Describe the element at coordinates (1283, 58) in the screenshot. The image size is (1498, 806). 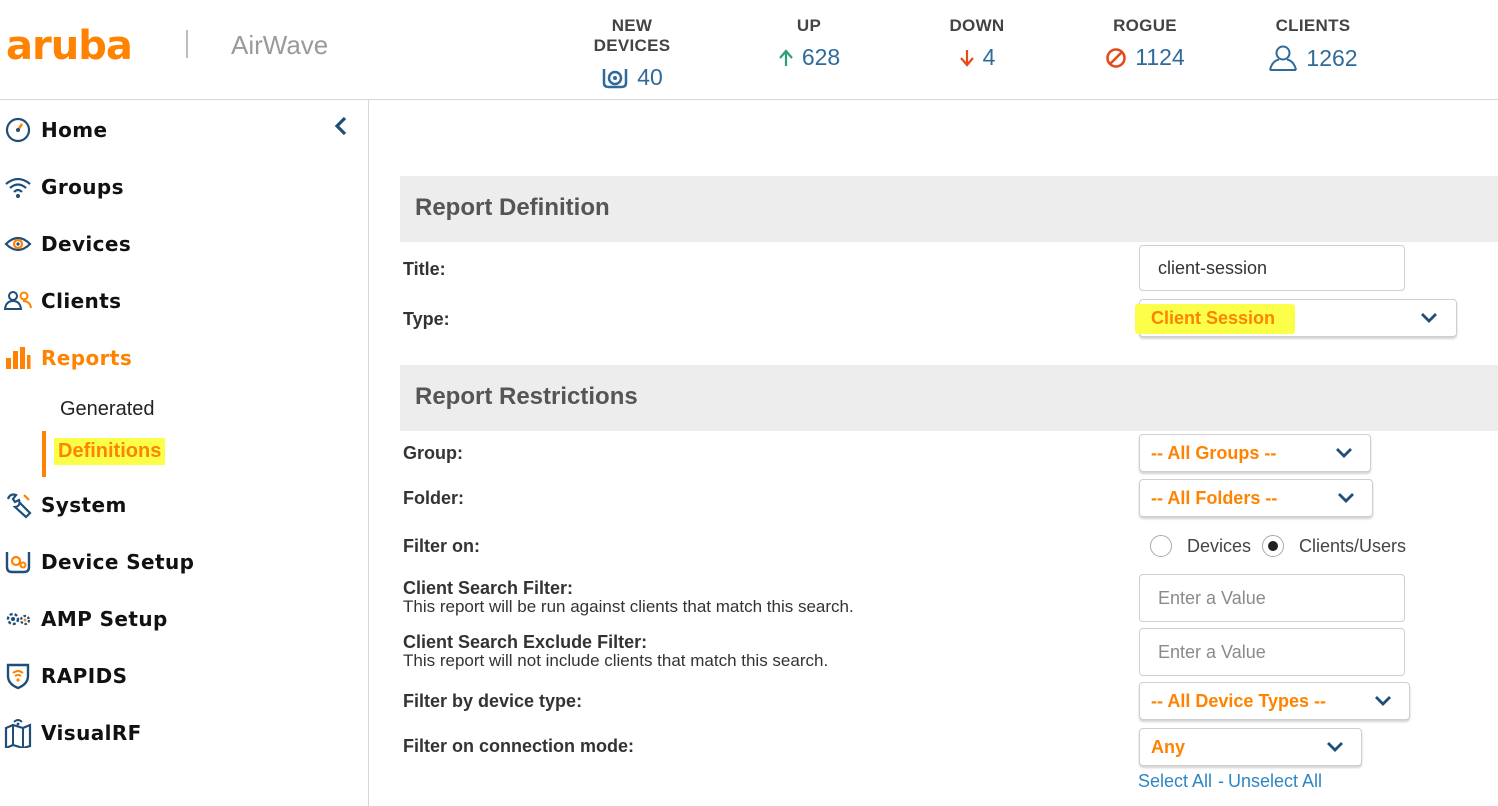
I see `user-icon` at that location.